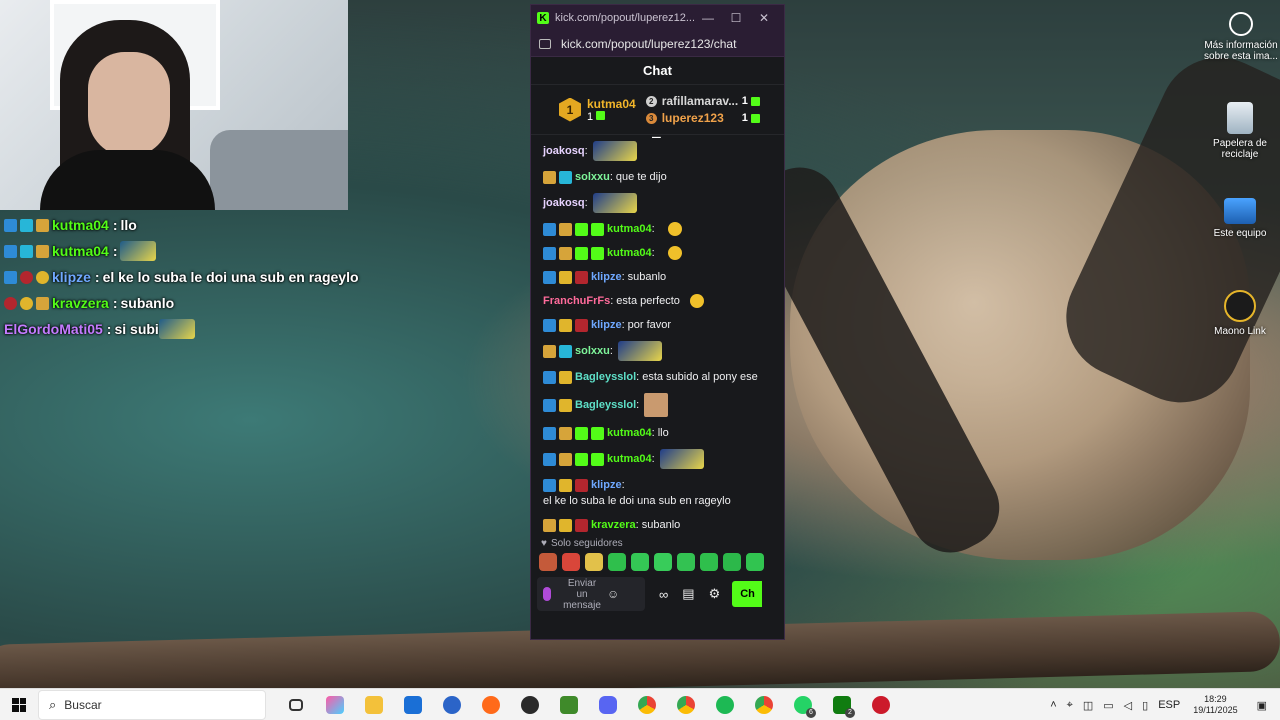  I want to click on chevron-up-icon: ˄, so click(1053, 705).